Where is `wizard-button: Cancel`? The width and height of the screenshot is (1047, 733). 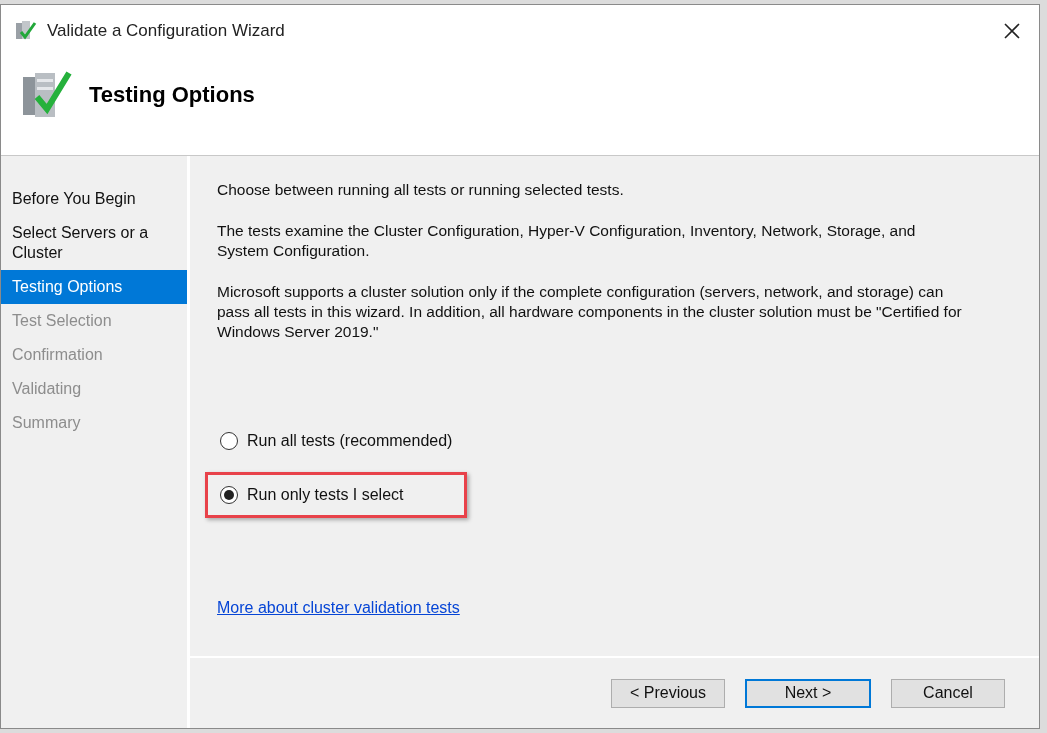 wizard-button: Cancel is located at coordinates (948, 693).